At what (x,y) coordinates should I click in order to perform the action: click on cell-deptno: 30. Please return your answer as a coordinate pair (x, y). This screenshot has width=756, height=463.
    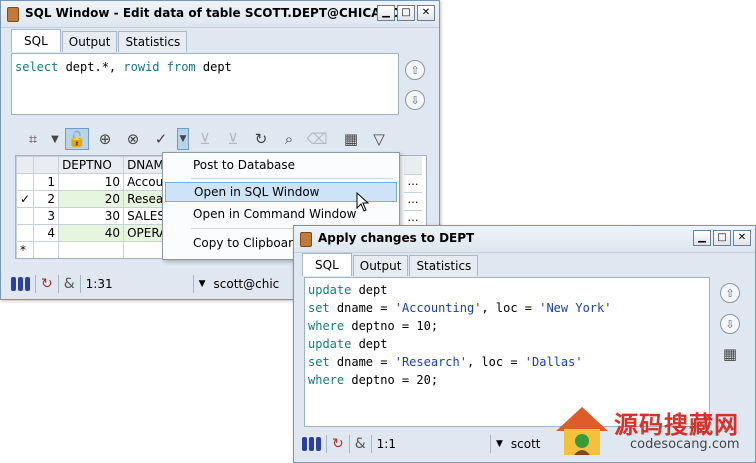
    Looking at the image, I should click on (91, 216).